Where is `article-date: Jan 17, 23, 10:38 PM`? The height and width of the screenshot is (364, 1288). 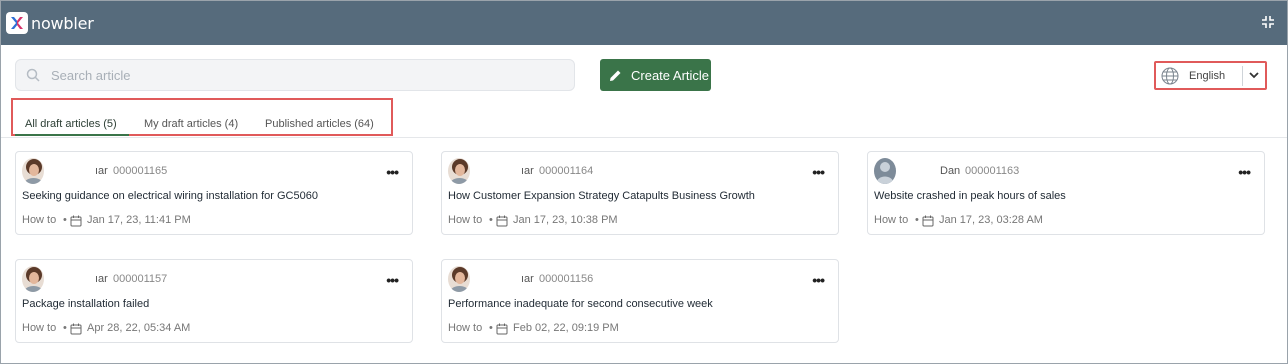 article-date: Jan 17, 23, 10:38 PM is located at coordinates (565, 220).